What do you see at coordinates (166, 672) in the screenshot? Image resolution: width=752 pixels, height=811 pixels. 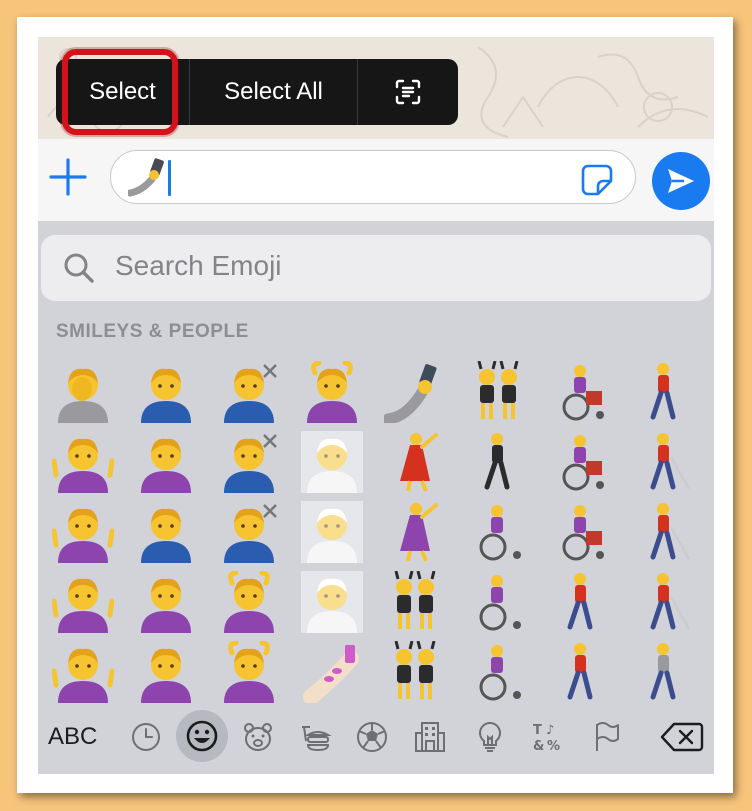 I see `emoji-man-frowning` at bounding box center [166, 672].